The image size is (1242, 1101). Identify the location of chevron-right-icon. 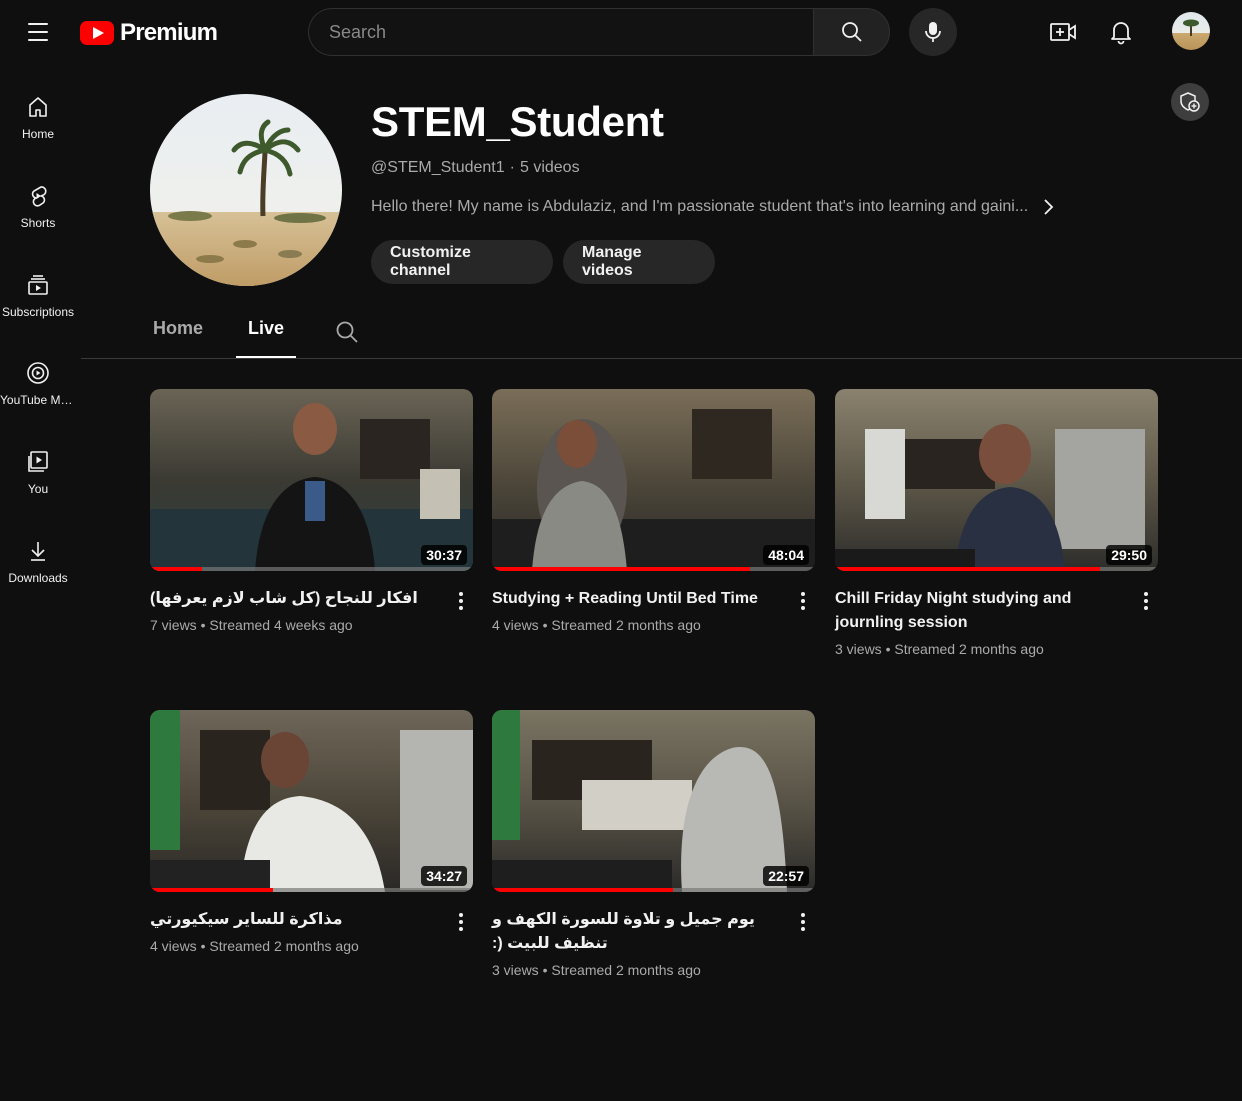
(1048, 207).